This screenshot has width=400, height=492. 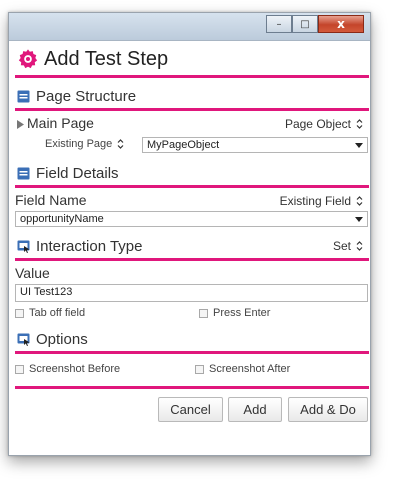 What do you see at coordinates (317, 124) in the screenshot?
I see `page-object-label: Page Object` at bounding box center [317, 124].